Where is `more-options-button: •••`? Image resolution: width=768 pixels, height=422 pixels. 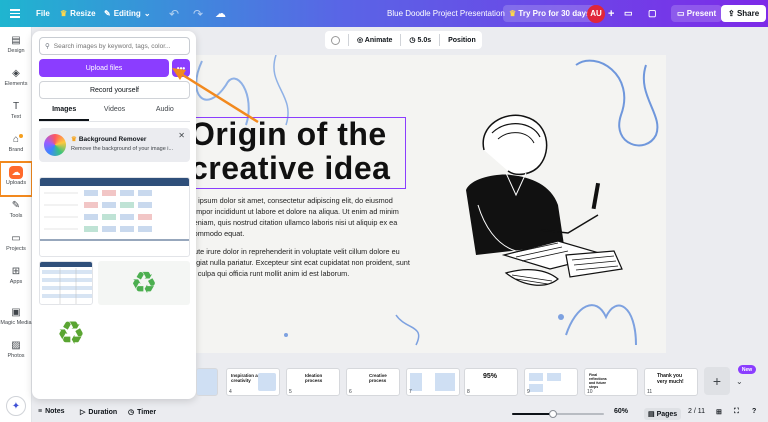 more-options-button: ••• is located at coordinates (181, 68).